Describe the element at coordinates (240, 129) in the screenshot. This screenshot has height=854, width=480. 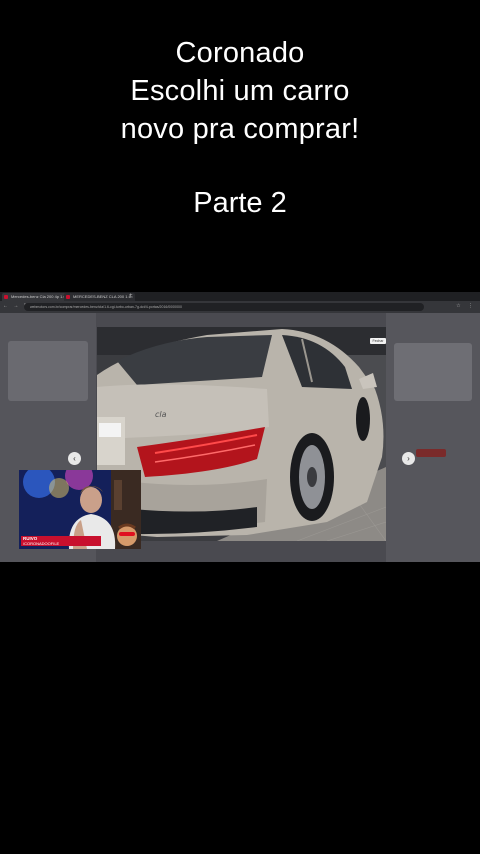
I see `title-line-3: novo pra comprar!` at that location.